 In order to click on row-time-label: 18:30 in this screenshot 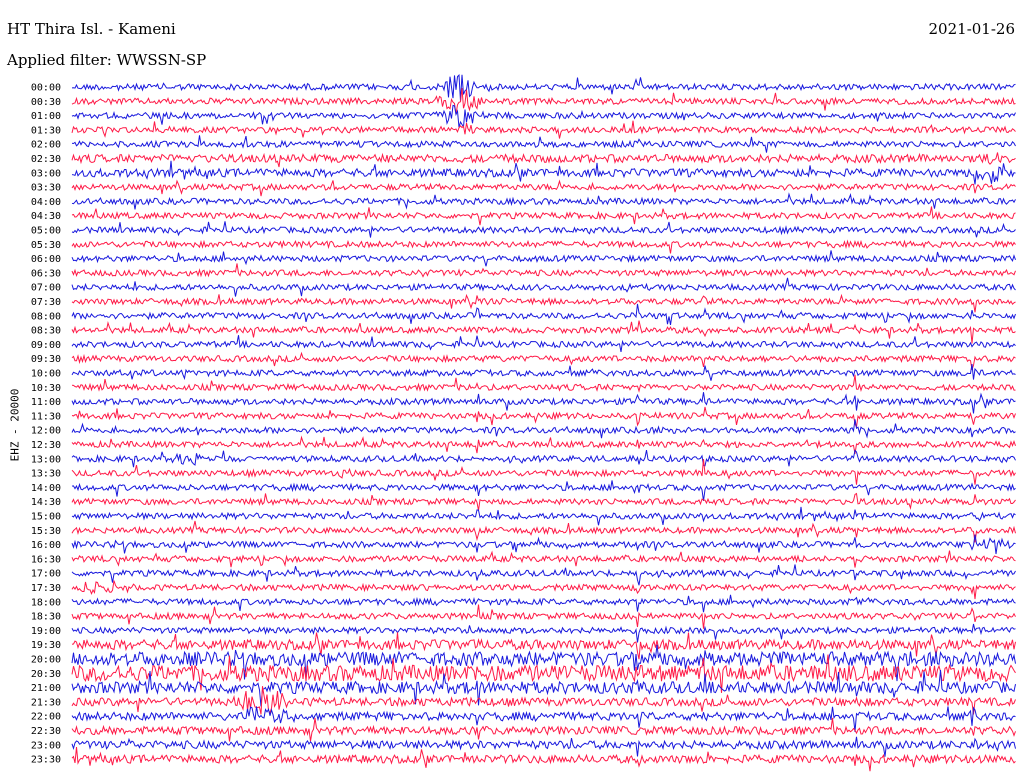, I will do `click(46, 617)`.